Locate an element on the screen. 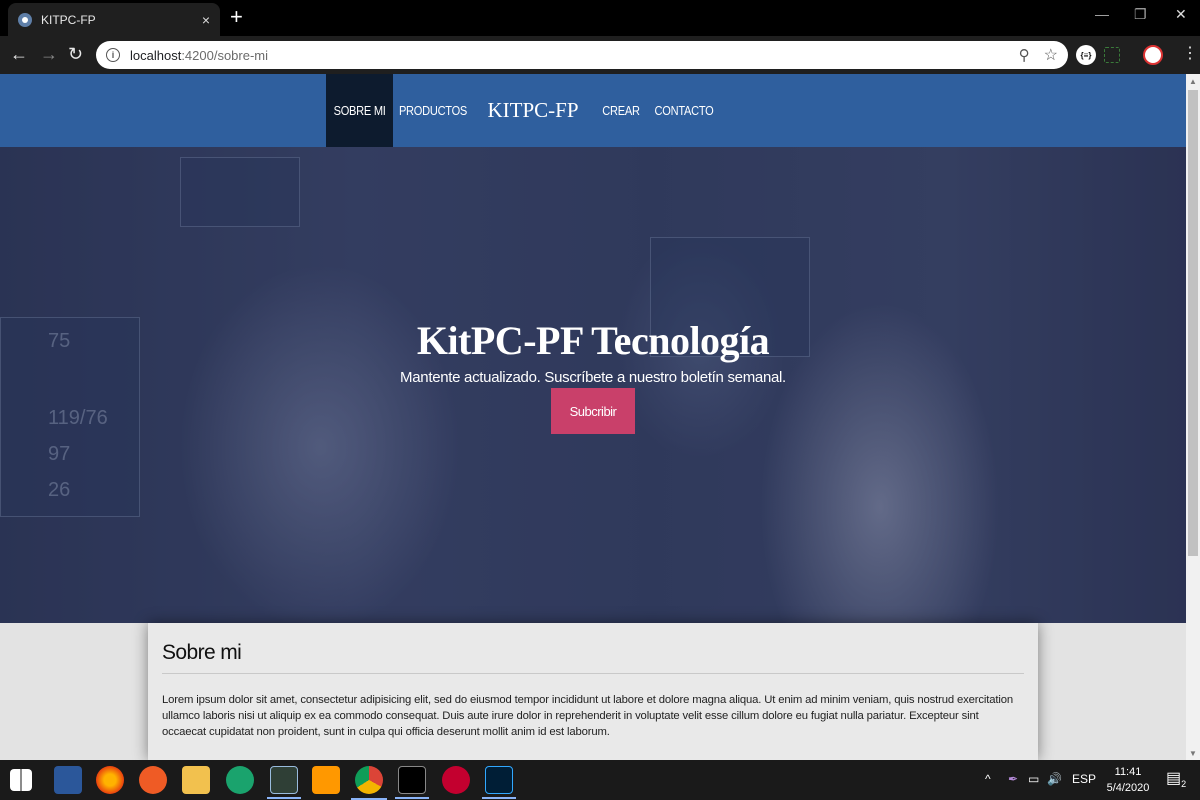 This screenshot has height=800, width=1200. nav-contacto: CONTACTO is located at coordinates (684, 110).